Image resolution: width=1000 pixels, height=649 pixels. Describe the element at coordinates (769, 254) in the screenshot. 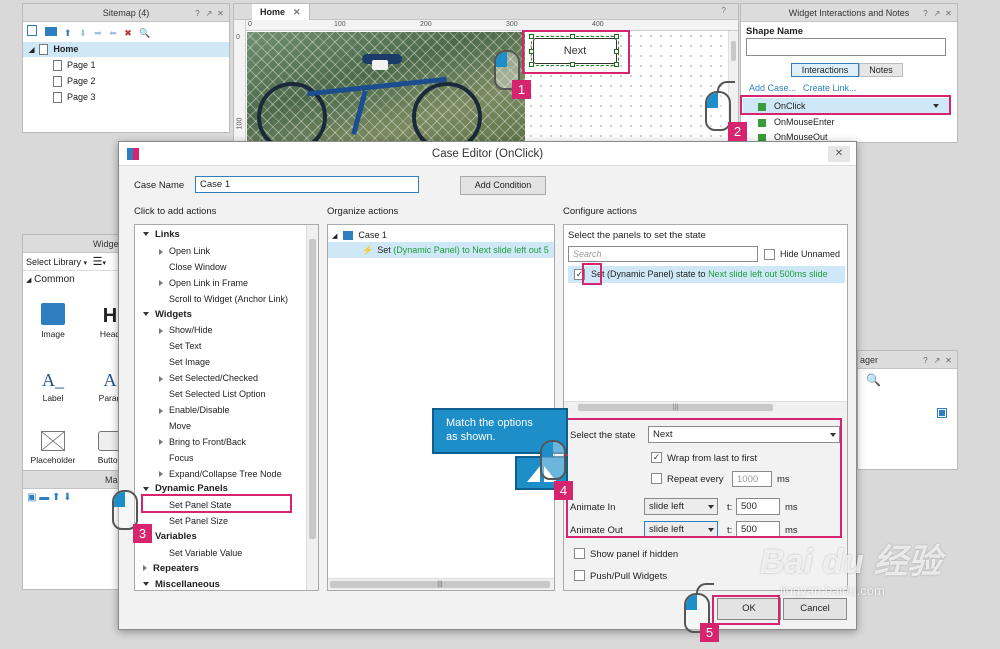

I see `hide-unnamed-checkbox` at that location.